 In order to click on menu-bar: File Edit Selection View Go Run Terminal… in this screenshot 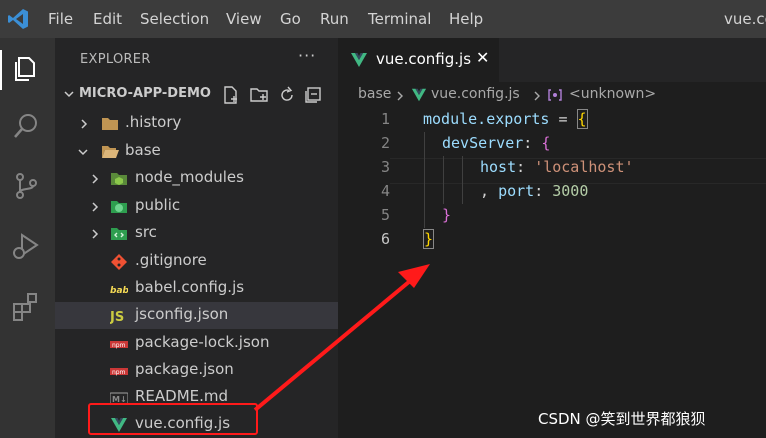, I will do `click(383, 19)`.